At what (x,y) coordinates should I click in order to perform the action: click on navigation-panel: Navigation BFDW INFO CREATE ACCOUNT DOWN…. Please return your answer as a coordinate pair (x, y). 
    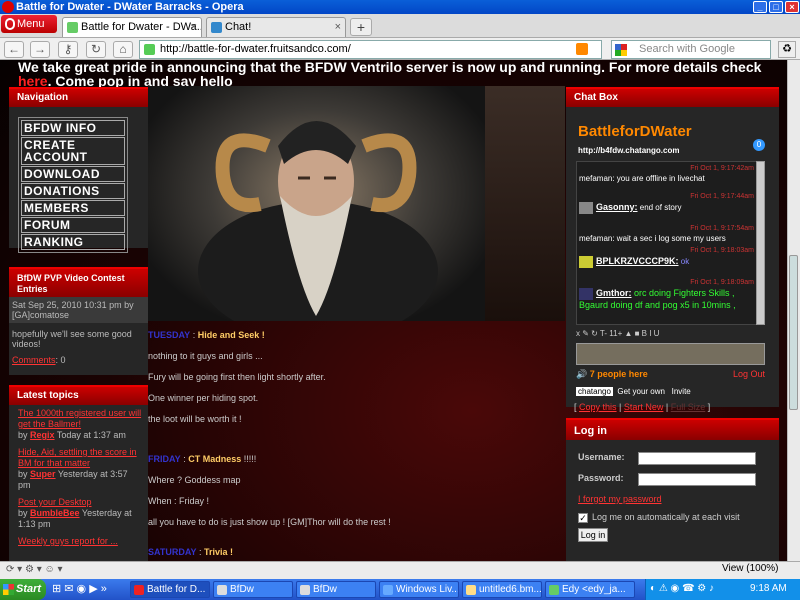
    Looking at the image, I should click on (78, 170).